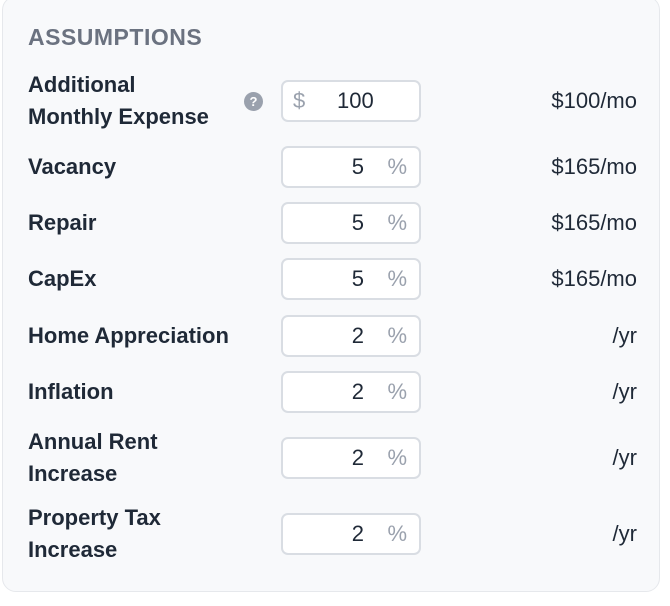 The width and height of the screenshot is (670, 606). I want to click on result-property-tax-increase: /yr, so click(624, 533).